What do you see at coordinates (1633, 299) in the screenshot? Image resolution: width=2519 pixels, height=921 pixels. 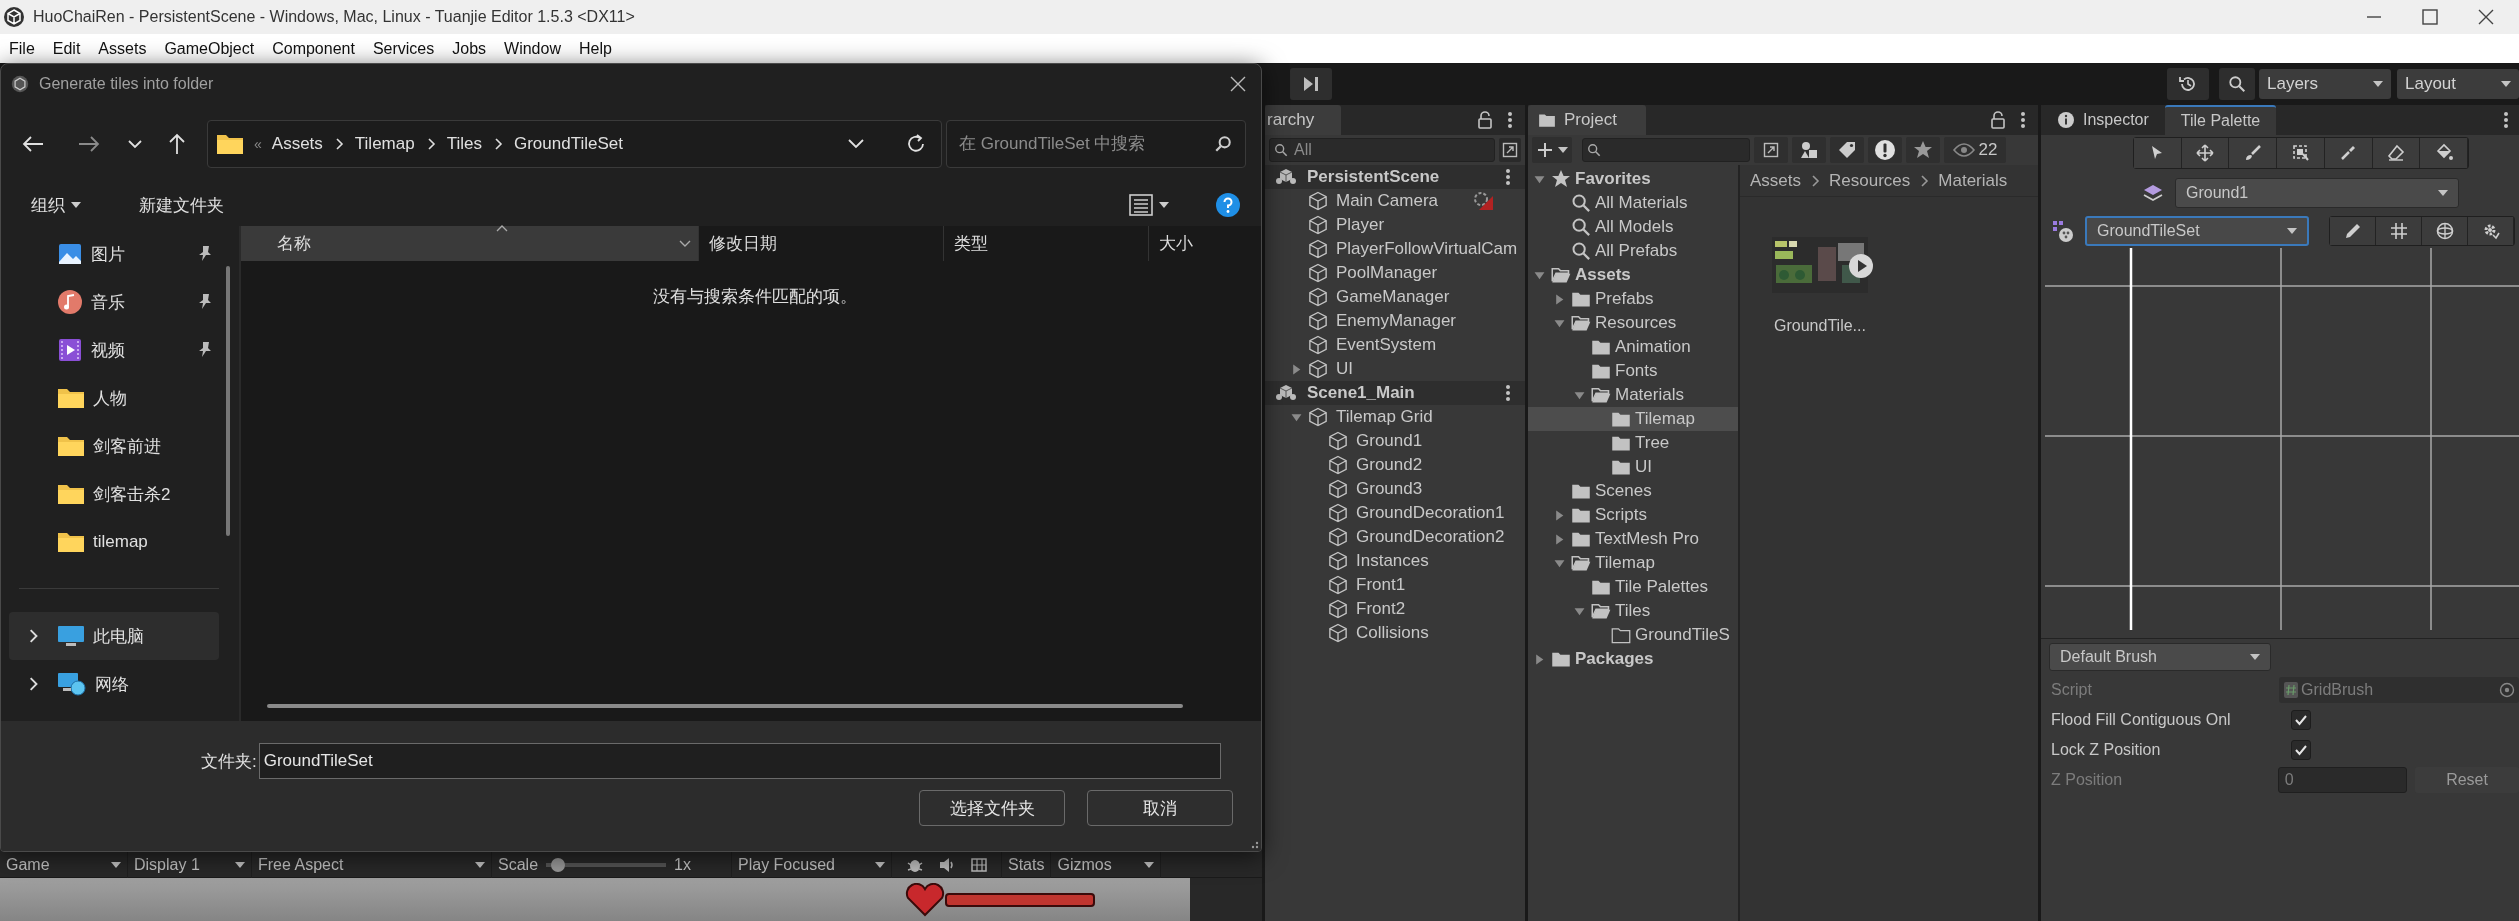 I see `project-tree-item: Prefabs` at bounding box center [1633, 299].